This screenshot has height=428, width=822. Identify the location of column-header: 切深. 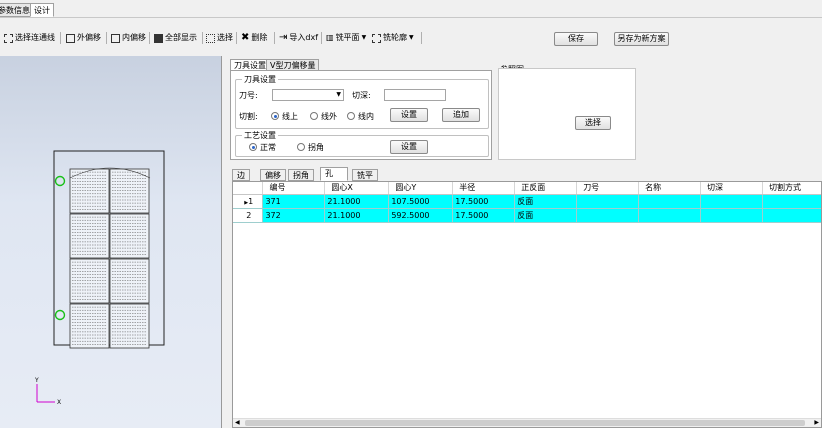
(731, 188).